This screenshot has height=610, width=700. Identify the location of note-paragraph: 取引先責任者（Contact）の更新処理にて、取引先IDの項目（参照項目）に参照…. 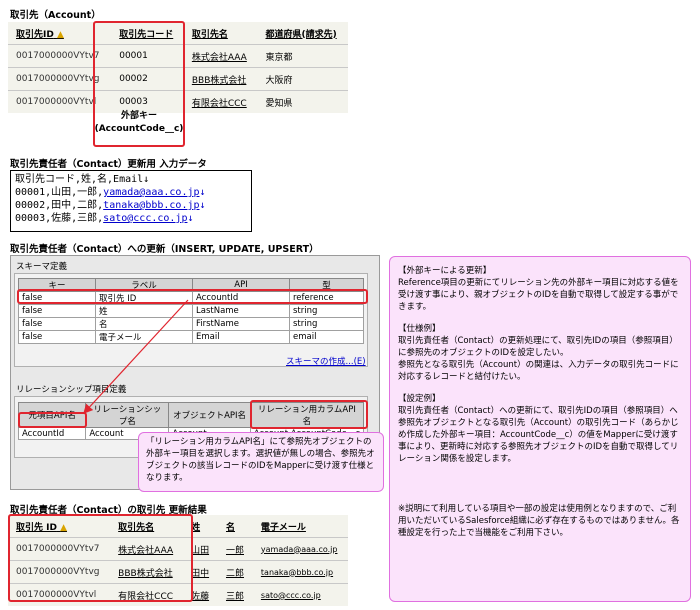
(538, 347).